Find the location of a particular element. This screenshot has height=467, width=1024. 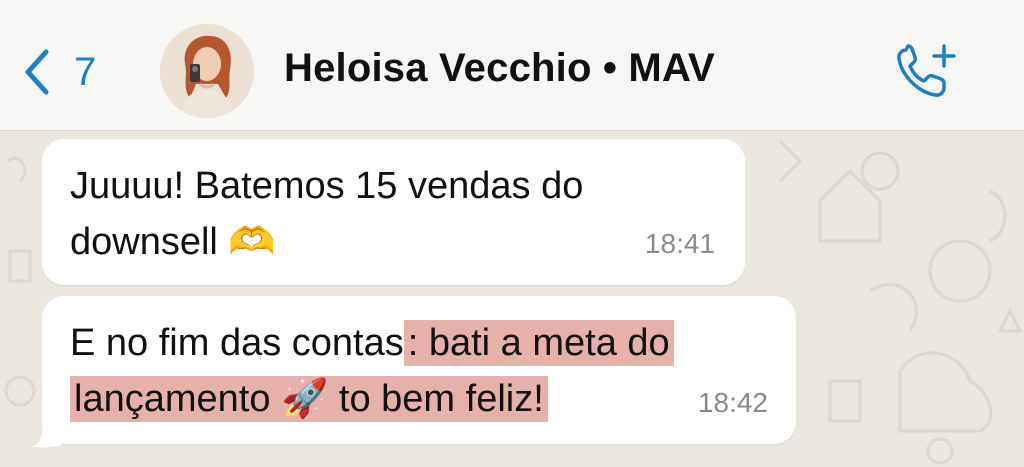

message-text: Juuuu! Batemos 15 vendas do downsell 🫶 is located at coordinates (326, 214).